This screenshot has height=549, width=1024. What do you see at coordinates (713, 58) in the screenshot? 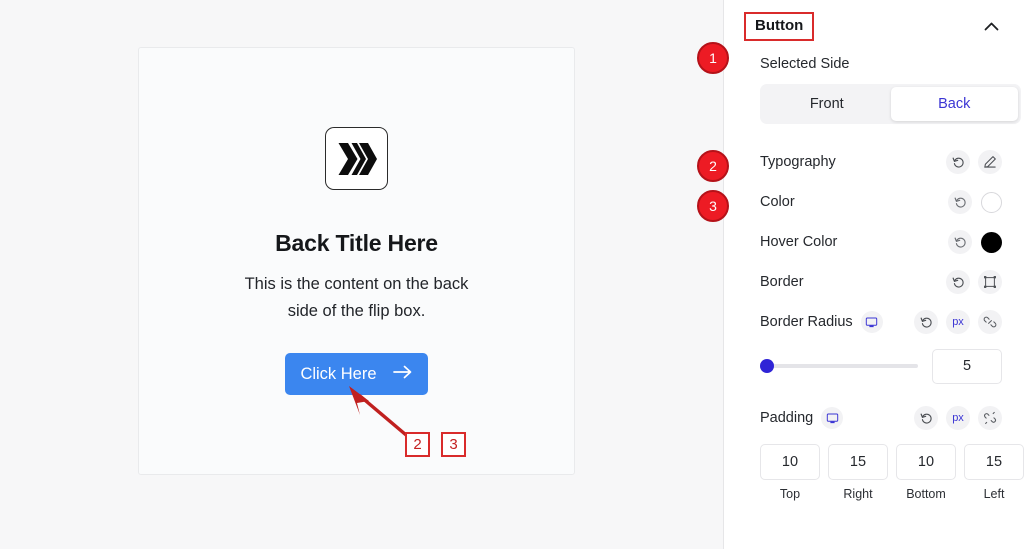
I see `annotation-badge-1: 1` at bounding box center [713, 58].